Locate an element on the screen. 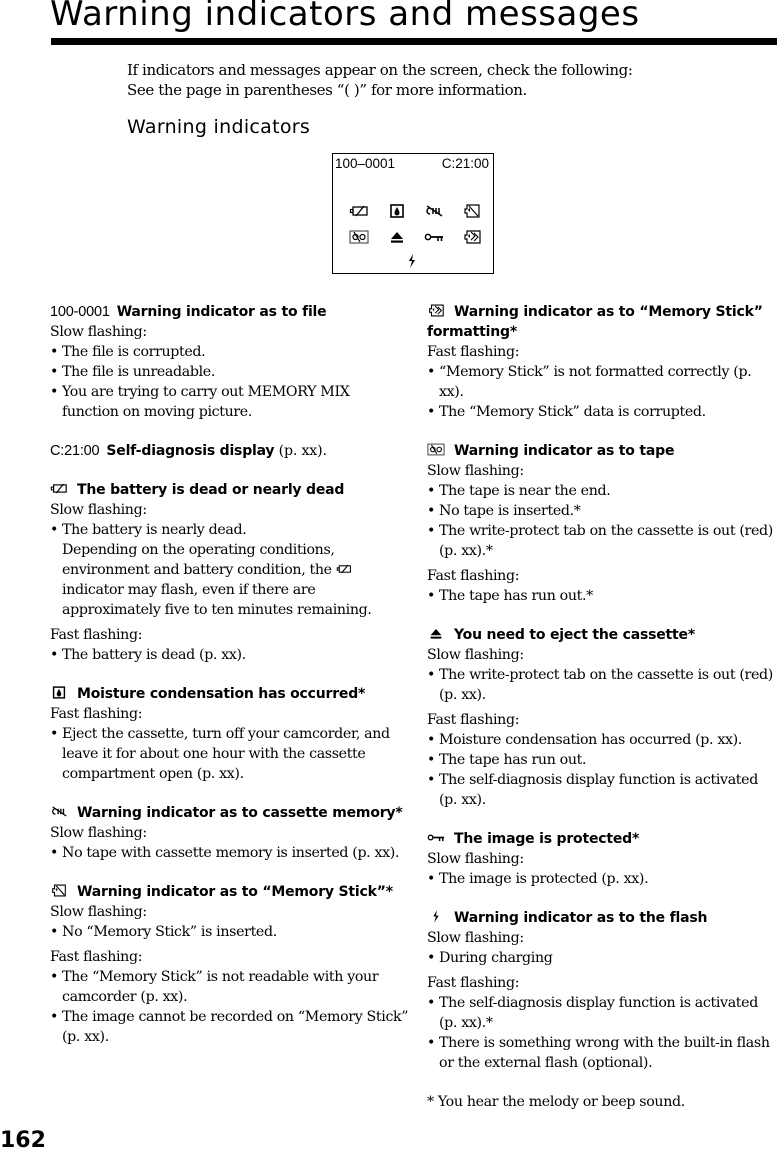 This screenshot has width=777, height=1153. entry-heading: Moisture condensation has occurred* is located at coordinates (230, 694).